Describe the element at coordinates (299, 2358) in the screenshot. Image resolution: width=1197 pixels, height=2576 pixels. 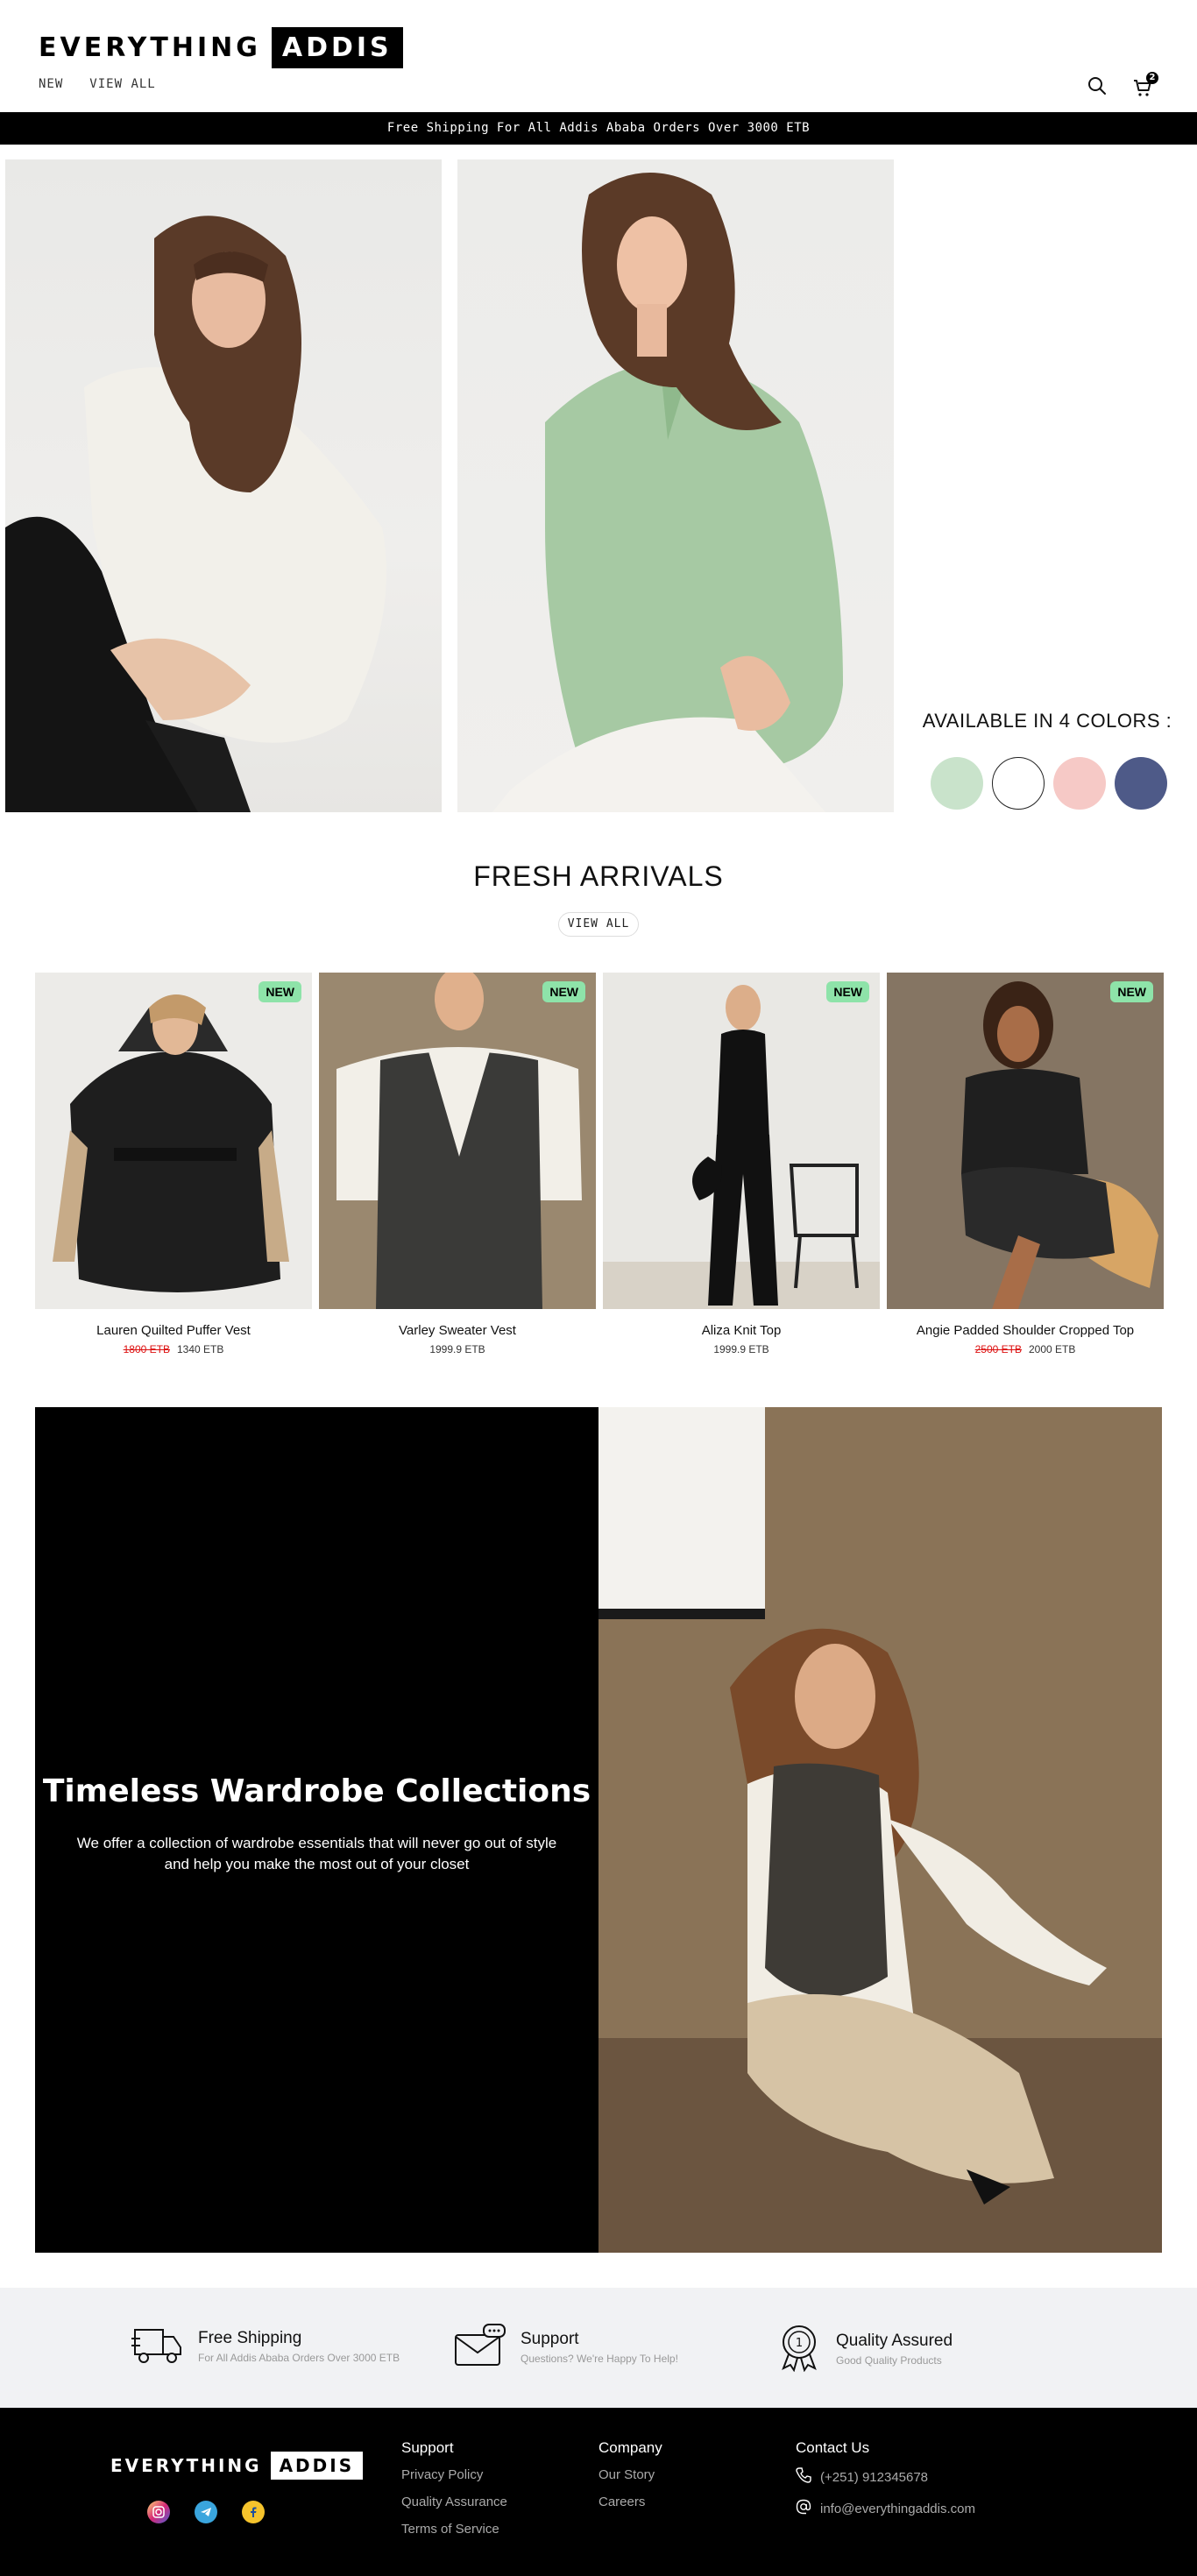
I see `benefit-subtitle: For All Addis Ababa Orders Over 3000 ETB` at that location.